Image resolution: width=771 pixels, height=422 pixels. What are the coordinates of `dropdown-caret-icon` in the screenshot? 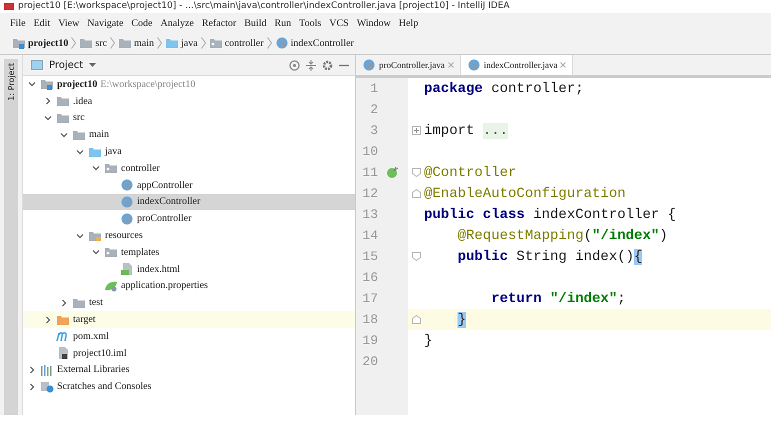 It's located at (92, 65).